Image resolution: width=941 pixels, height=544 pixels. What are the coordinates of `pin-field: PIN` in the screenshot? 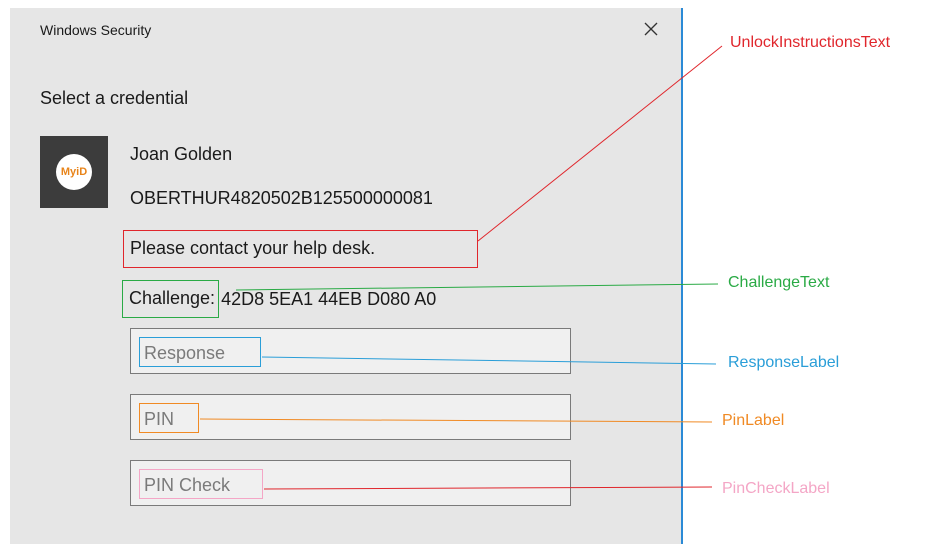 It's located at (350, 417).